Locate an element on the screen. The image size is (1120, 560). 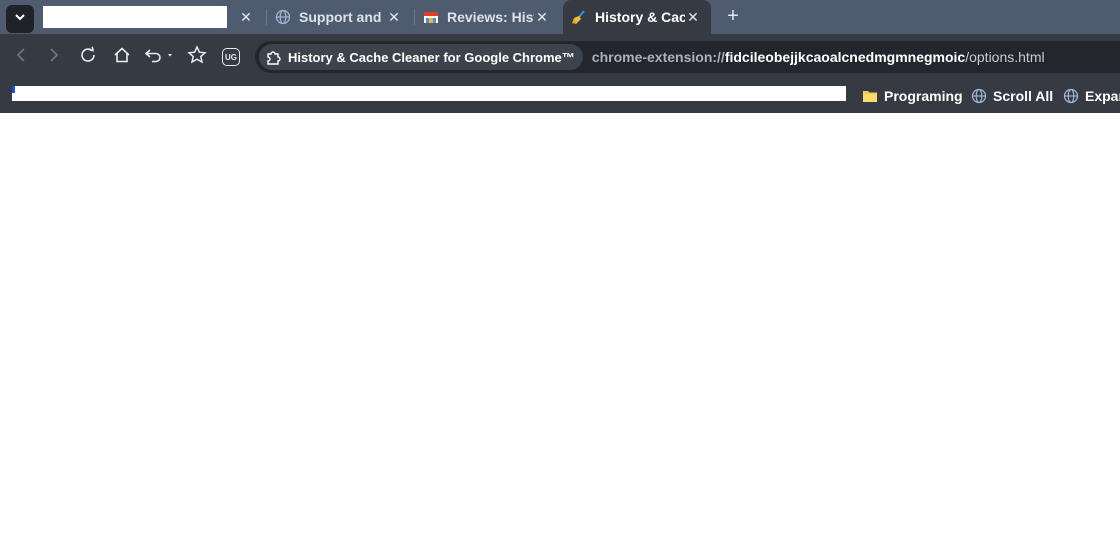
url-scheme: chrome-extension:// is located at coordinates (658, 57).